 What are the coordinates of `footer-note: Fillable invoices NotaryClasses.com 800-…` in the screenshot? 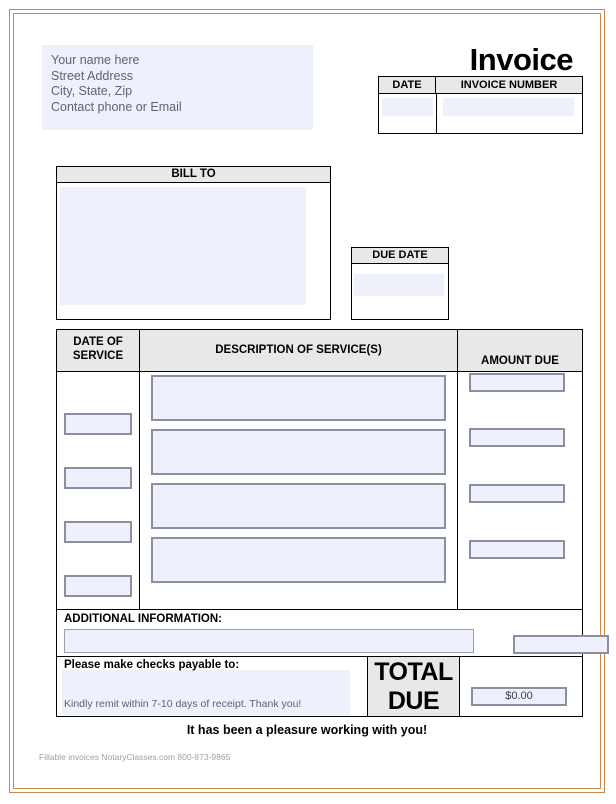 It's located at (135, 757).